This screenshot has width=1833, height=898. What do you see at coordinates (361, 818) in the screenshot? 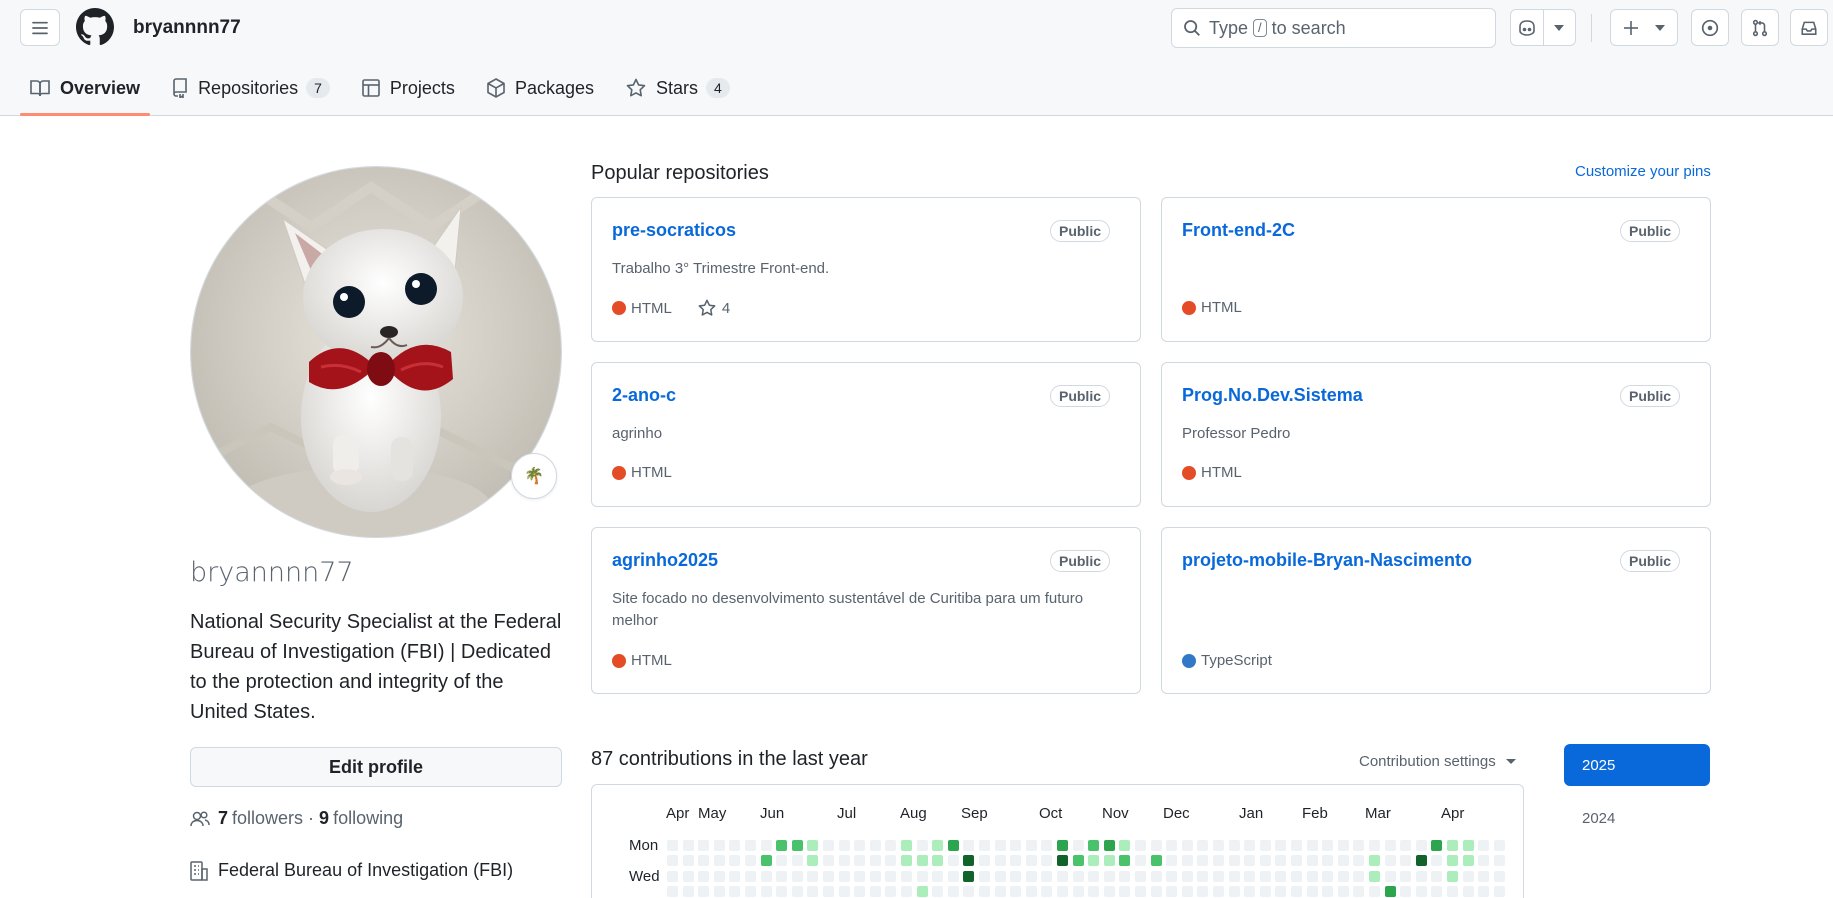
I see `following-link: 9 following` at bounding box center [361, 818].